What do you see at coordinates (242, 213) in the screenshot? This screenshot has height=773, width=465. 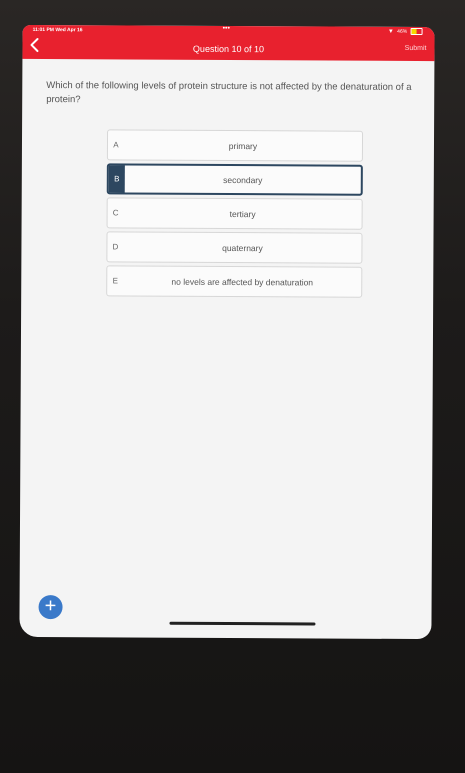 I see `choice-text: tertiary` at bounding box center [242, 213].